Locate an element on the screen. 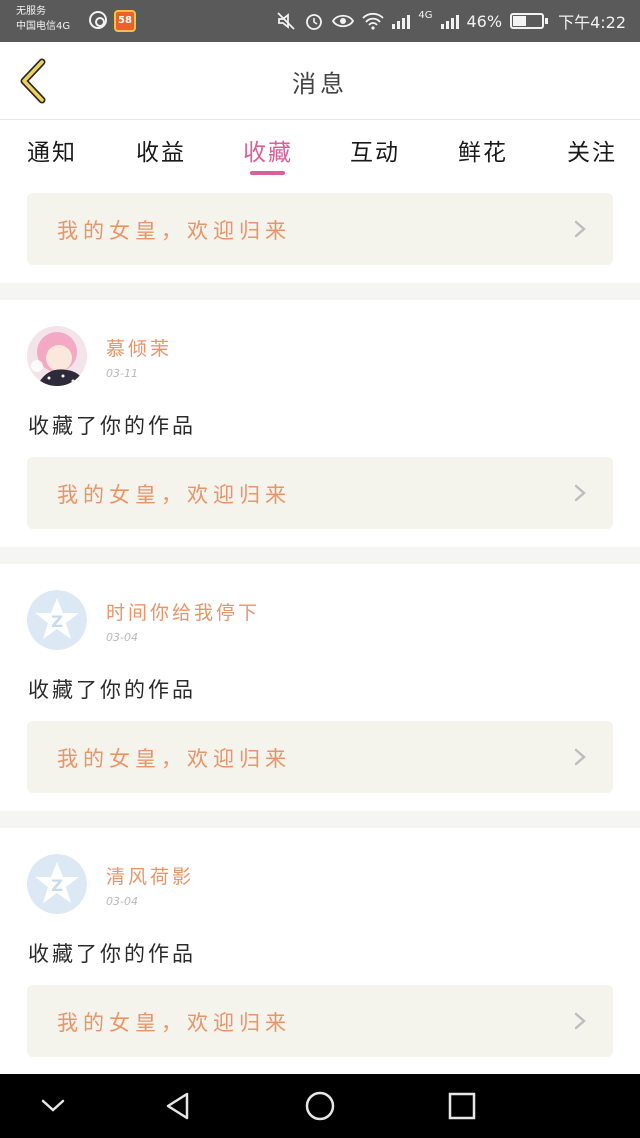 This screenshot has width=640, height=1138. message-date: 03-11 is located at coordinates (122, 373).